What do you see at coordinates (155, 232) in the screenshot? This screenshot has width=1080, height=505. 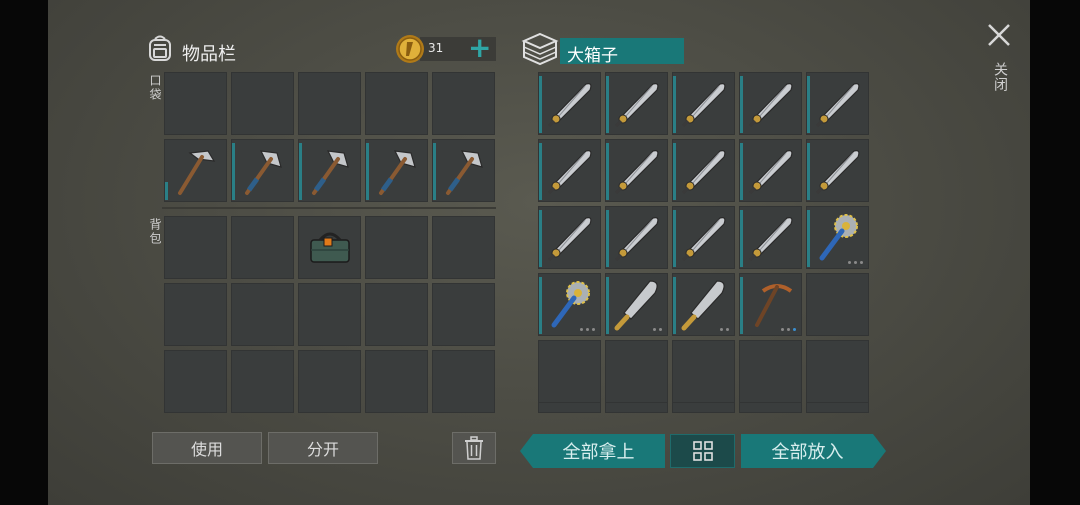 I see `backpack-label: 背包` at bounding box center [155, 232].